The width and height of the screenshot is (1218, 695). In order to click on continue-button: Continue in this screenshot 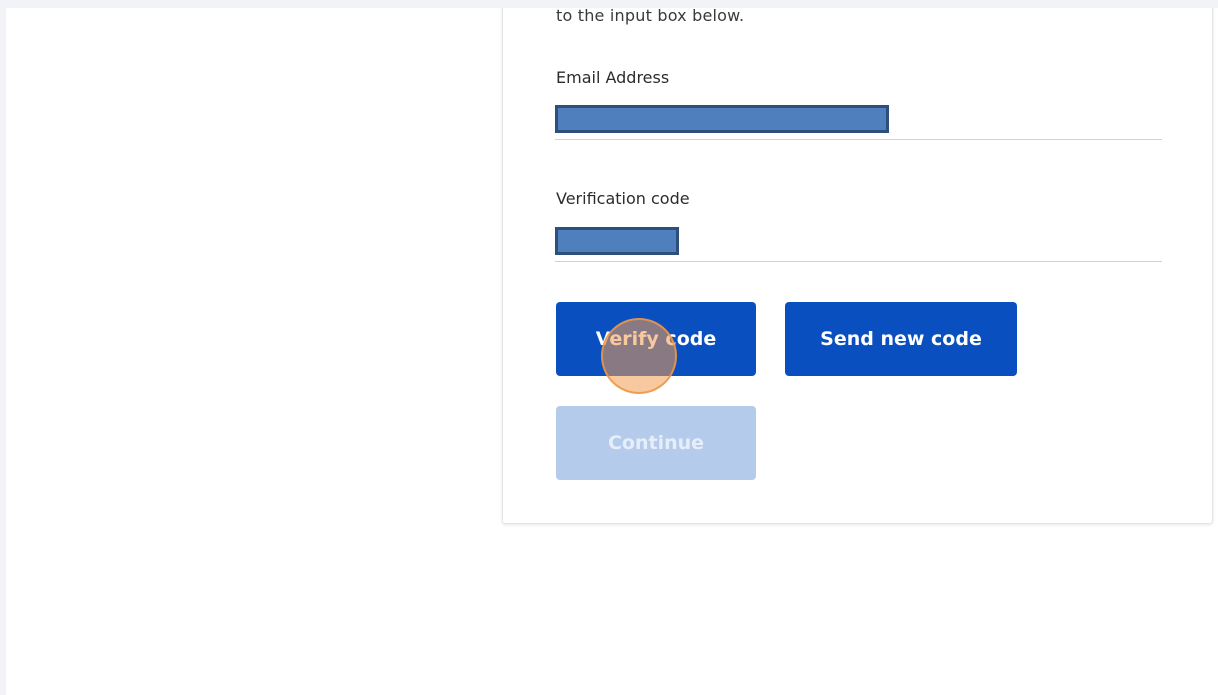, I will do `click(656, 443)`.